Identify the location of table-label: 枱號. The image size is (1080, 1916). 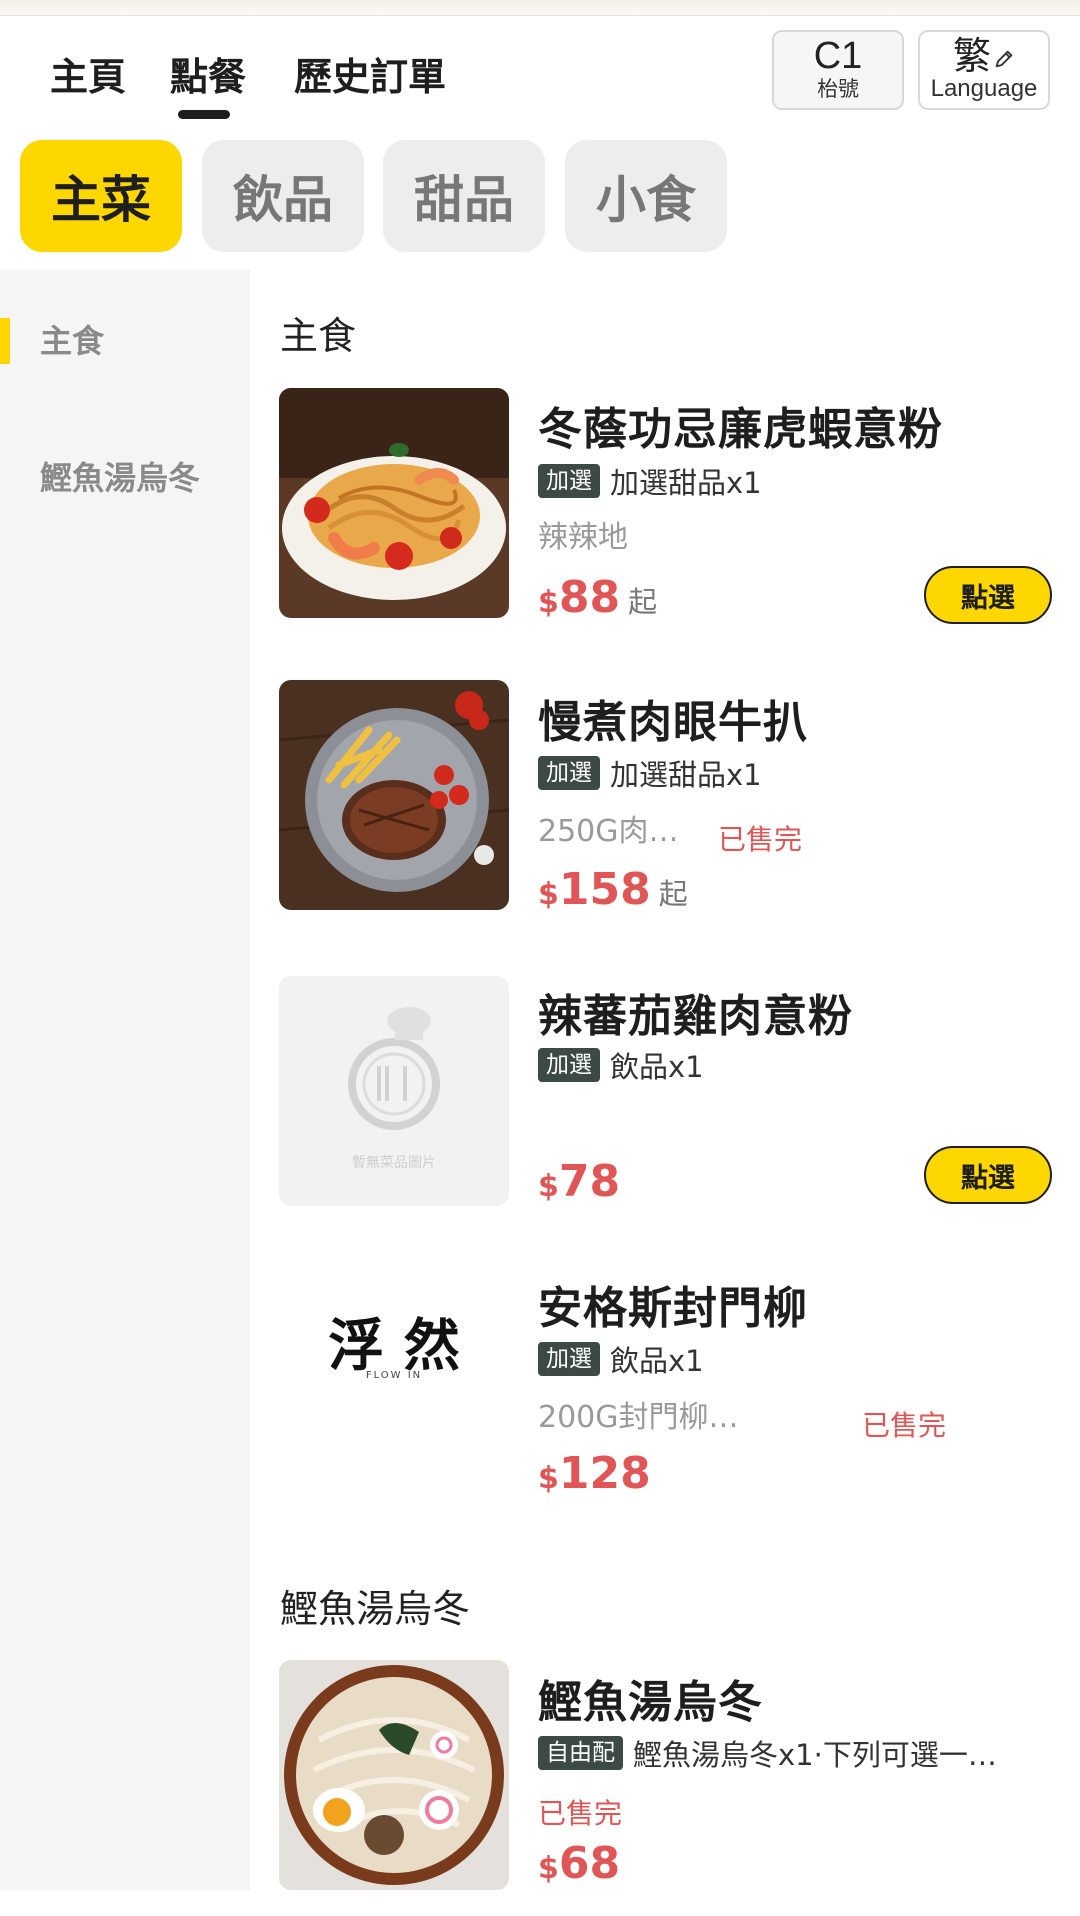
(838, 89).